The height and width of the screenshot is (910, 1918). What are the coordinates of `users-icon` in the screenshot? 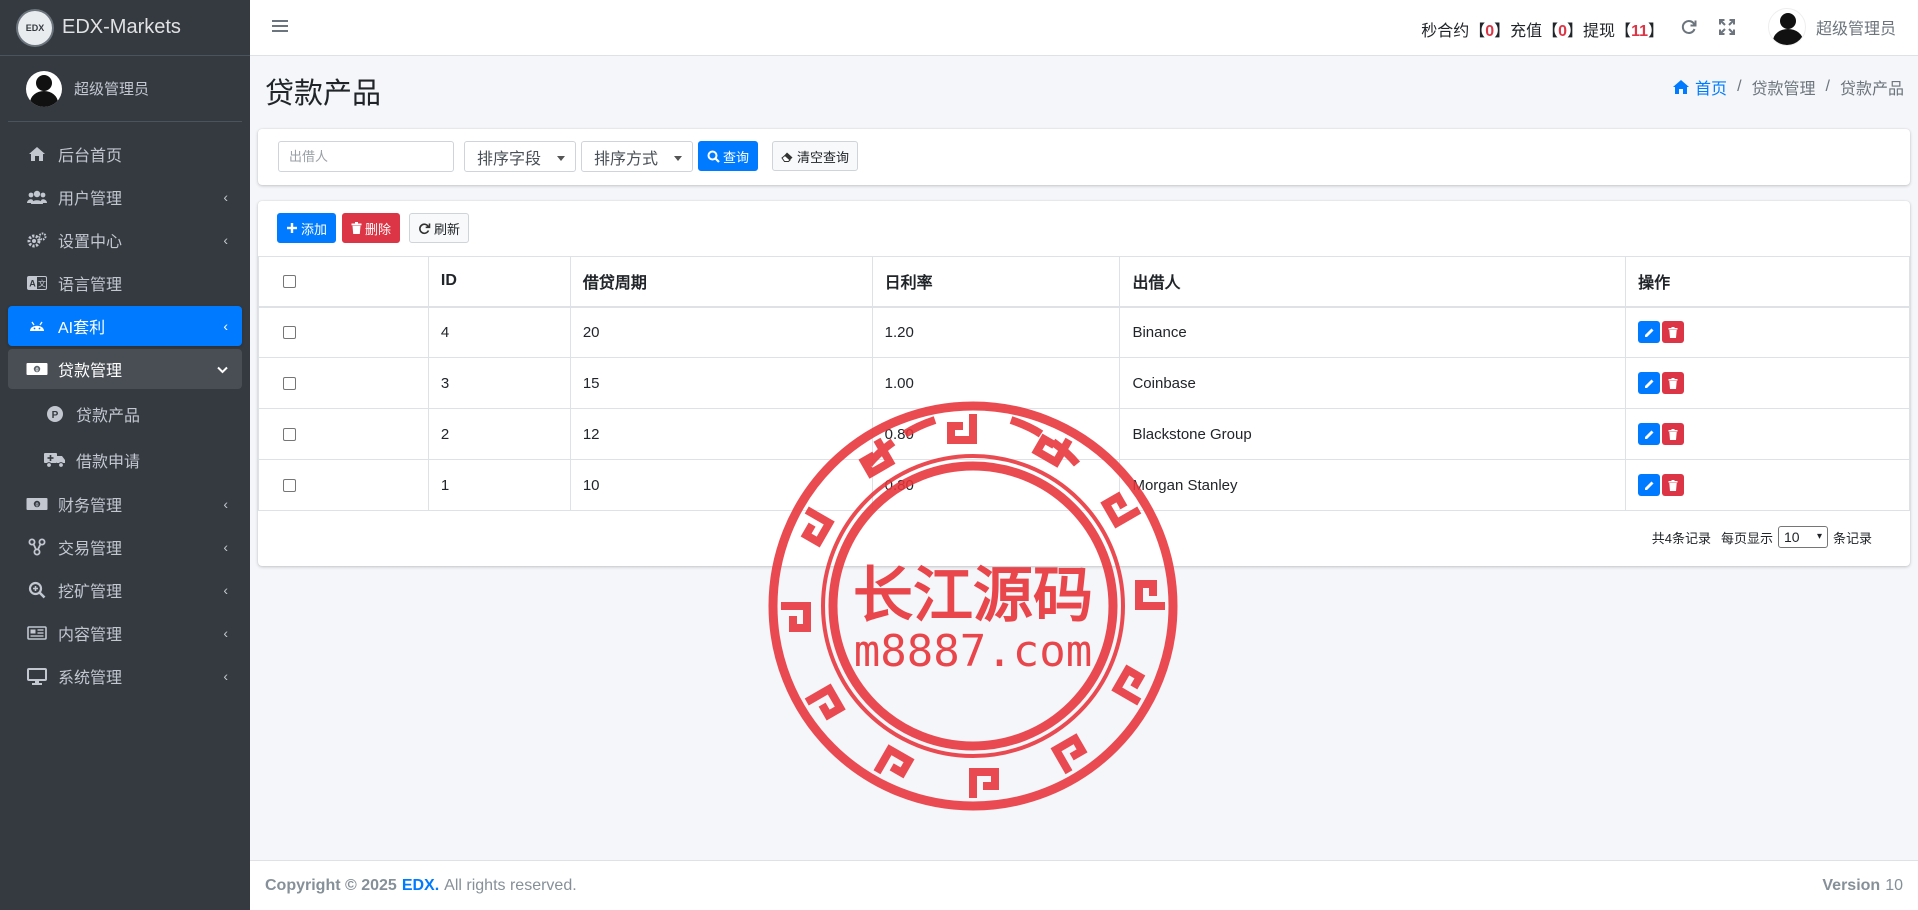 It's located at (37, 197).